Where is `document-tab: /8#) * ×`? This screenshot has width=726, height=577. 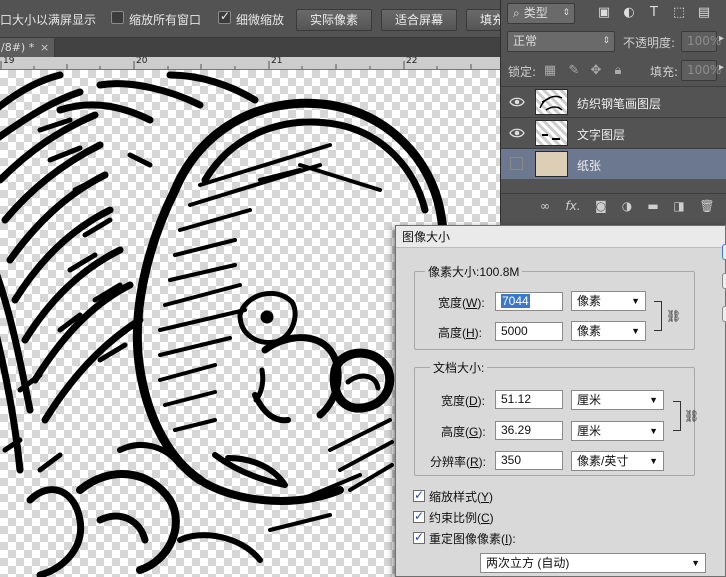
document-tab: /8#) * × is located at coordinates (27, 47).